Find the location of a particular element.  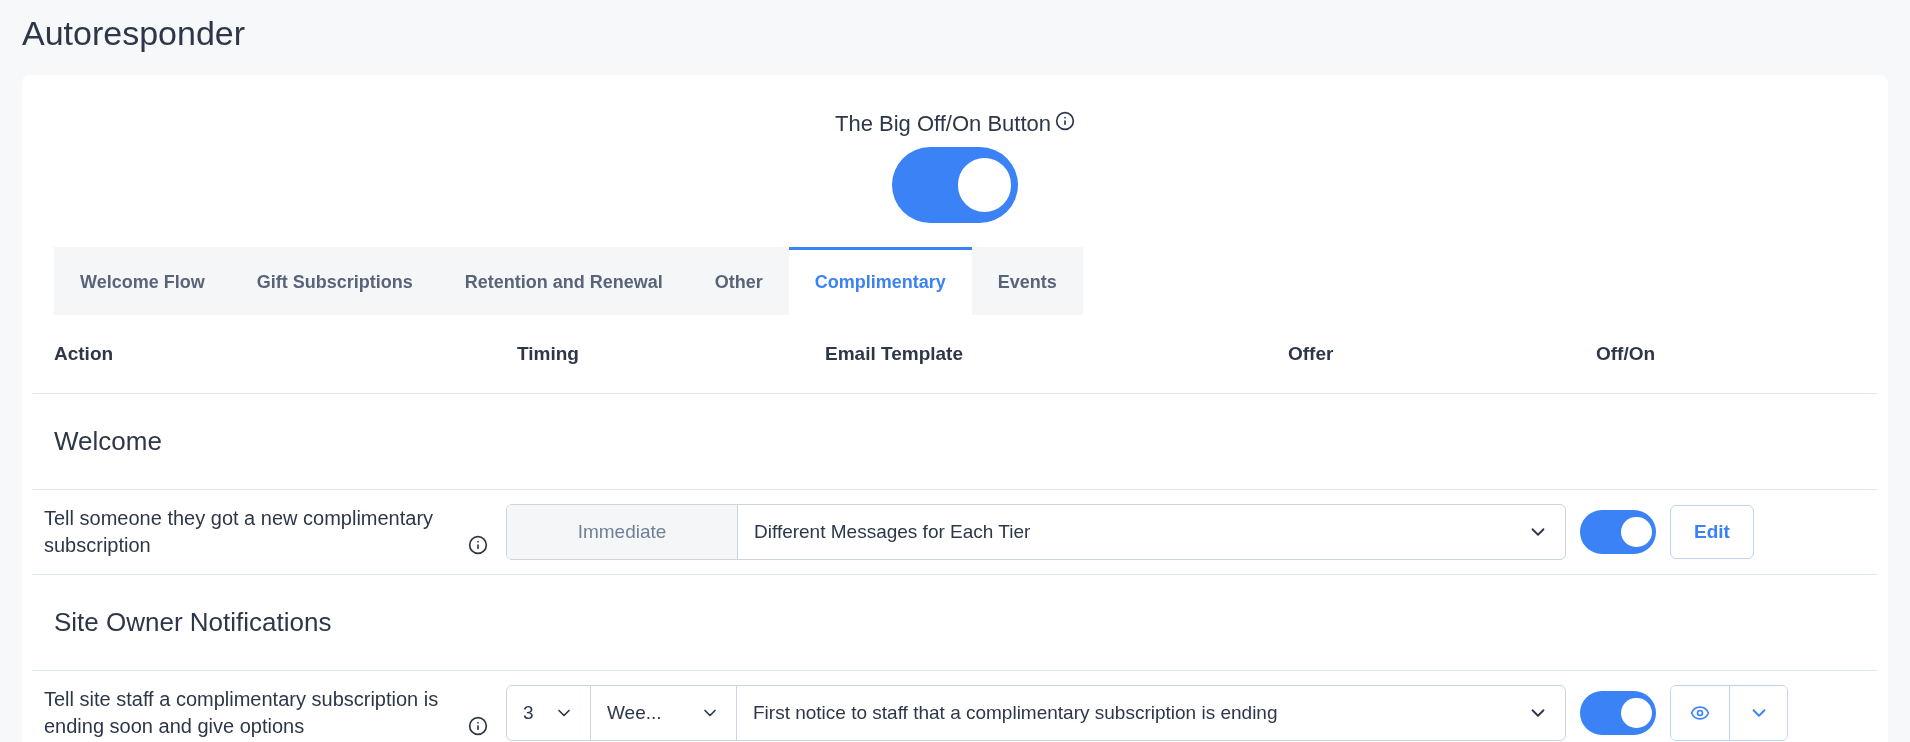

tab: Other is located at coordinates (738, 281).